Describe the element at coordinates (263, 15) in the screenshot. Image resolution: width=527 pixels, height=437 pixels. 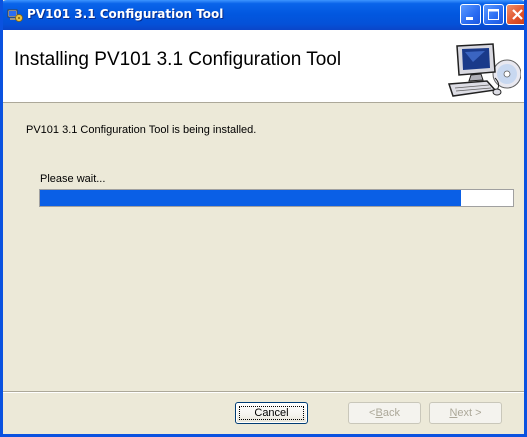
I see `title-bar: PV101 3.1 Configuration Tool` at that location.